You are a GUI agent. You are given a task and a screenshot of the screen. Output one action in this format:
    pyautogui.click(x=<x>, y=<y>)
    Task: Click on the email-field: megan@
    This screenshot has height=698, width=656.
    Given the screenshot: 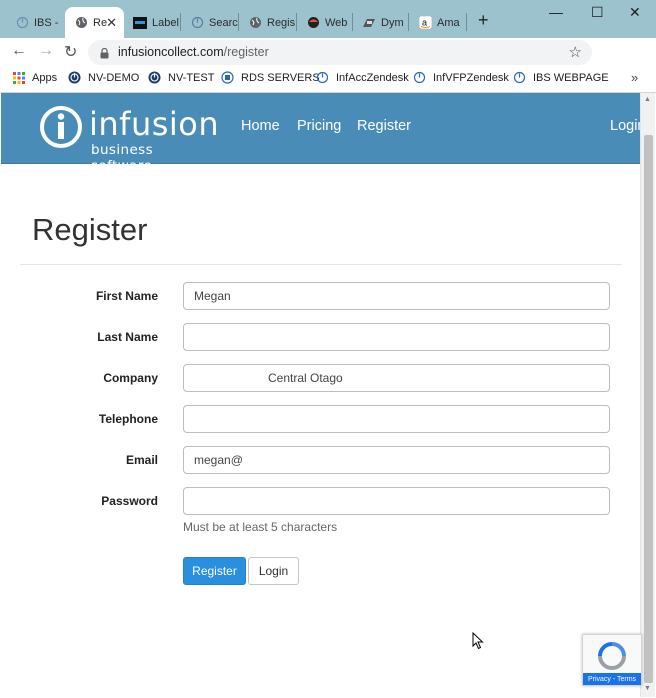 What is the action you would take?
    pyautogui.click(x=396, y=460)
    